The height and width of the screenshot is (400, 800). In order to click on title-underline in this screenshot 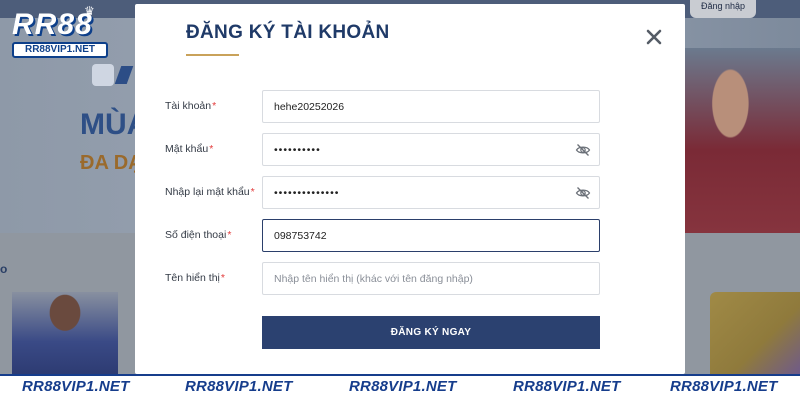, I will do `click(212, 55)`.